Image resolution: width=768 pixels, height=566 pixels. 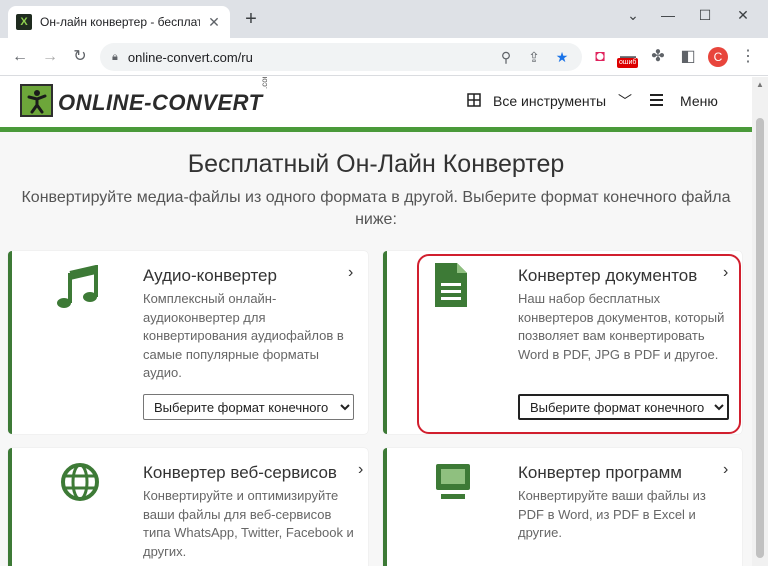 I want to click on grid-icon, so click(x=474, y=100).